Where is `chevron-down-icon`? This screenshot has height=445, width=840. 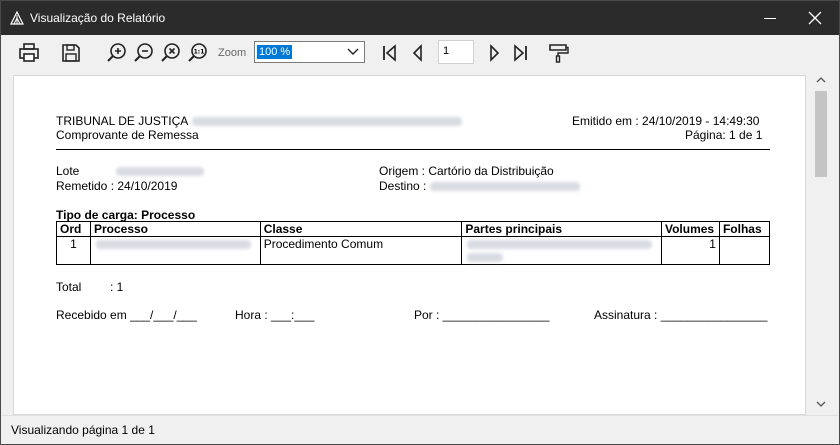 chevron-down-icon is located at coordinates (353, 51).